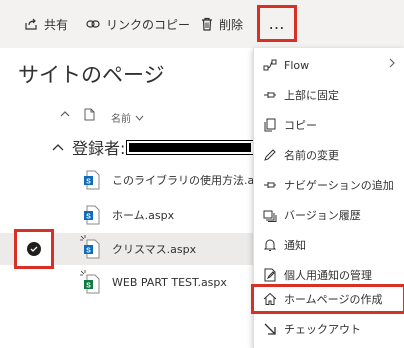  I want to click on row-select-checkbox, so click(34, 249).